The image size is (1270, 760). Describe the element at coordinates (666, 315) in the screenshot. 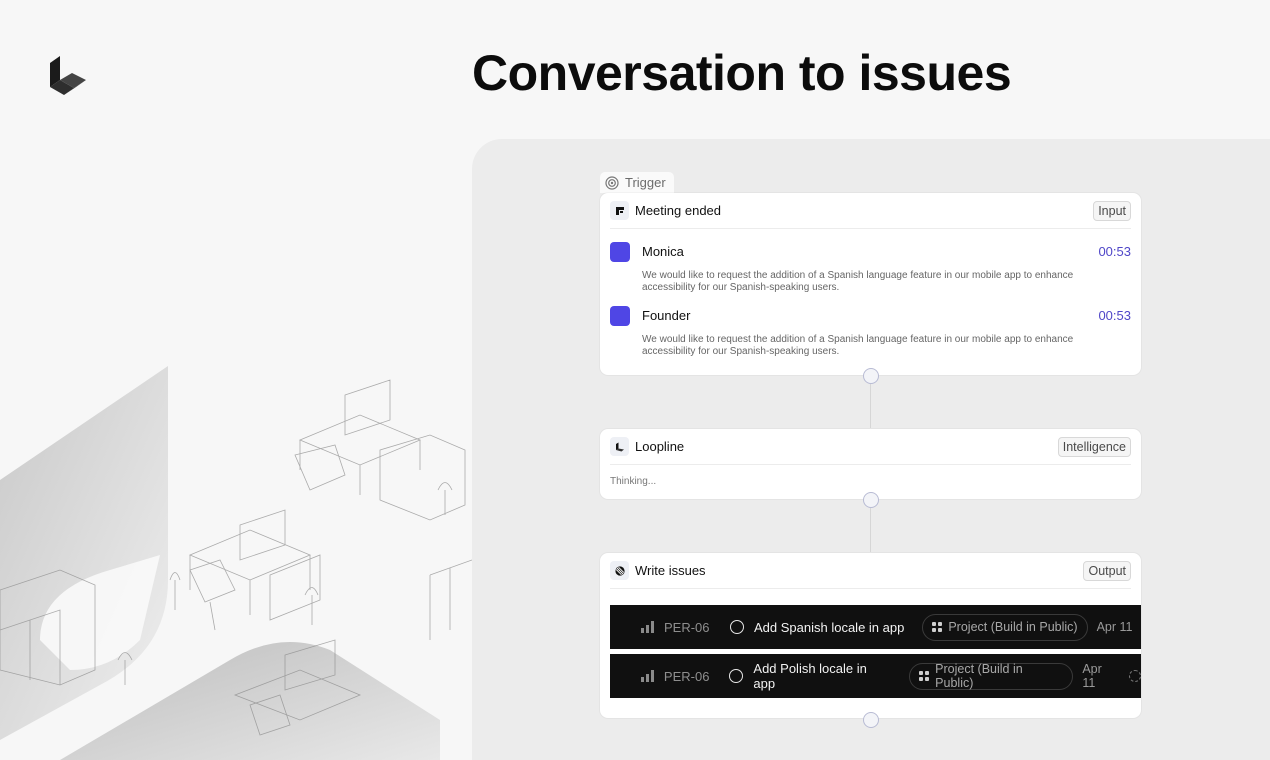

I see `speaker-name: Founder` at that location.